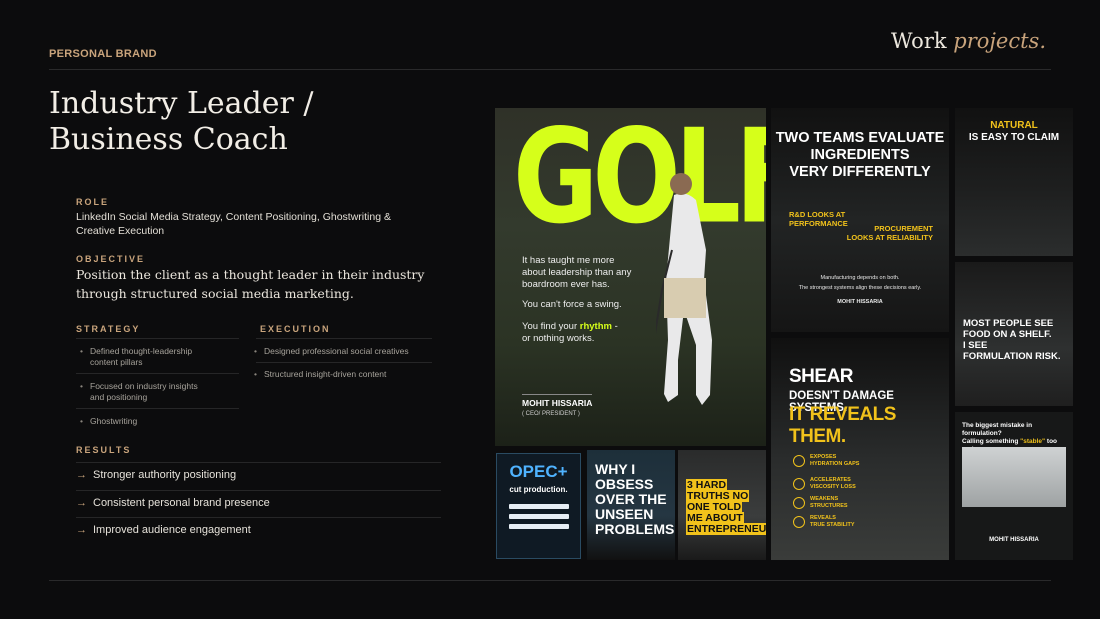 Image resolution: width=1100 pixels, height=619 pixels. What do you see at coordinates (833, 487) in the screenshot?
I see `point-line: VISCOSITY LOSS` at bounding box center [833, 487].